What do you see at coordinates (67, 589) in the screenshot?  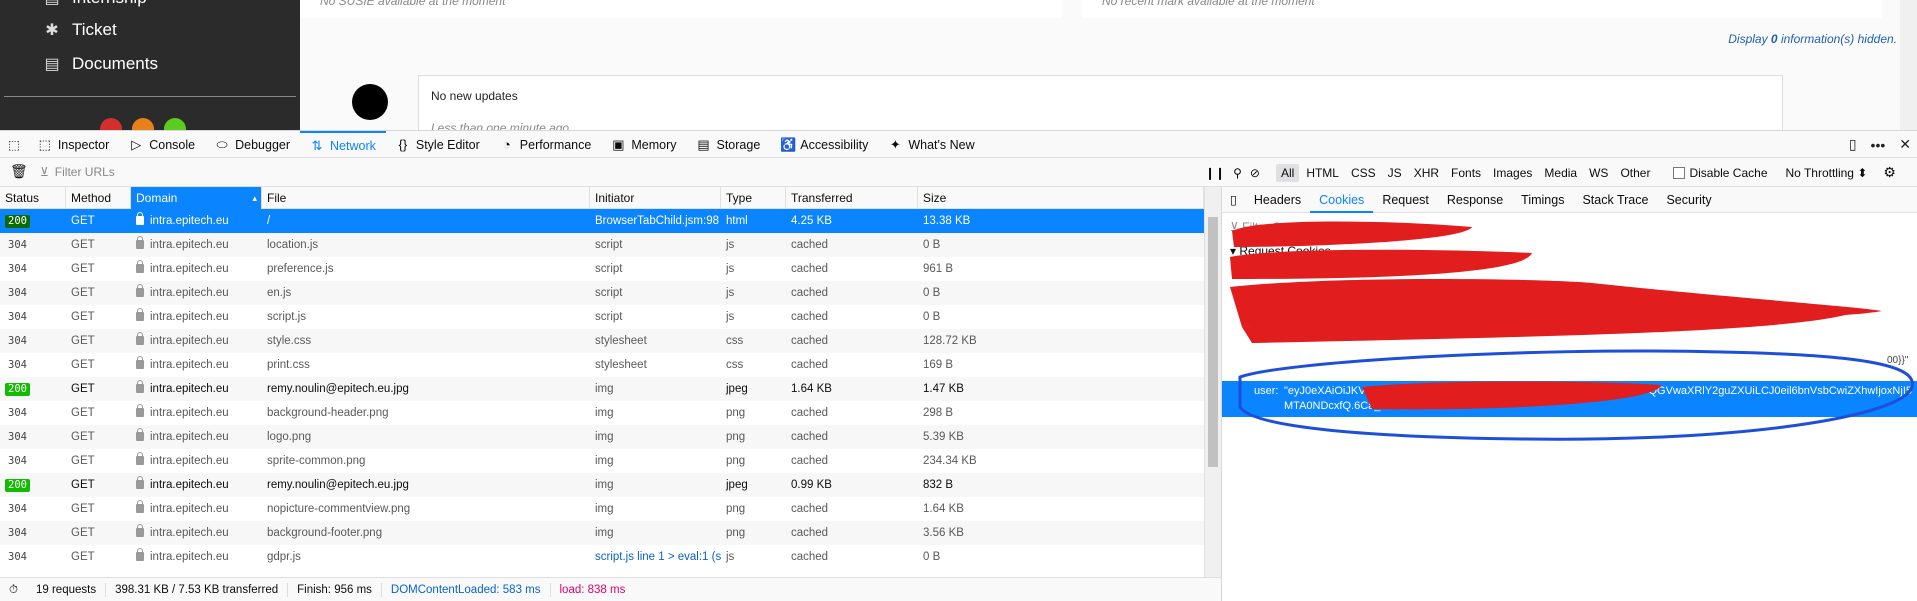 I see `summary-requests: 19 requests` at bounding box center [67, 589].